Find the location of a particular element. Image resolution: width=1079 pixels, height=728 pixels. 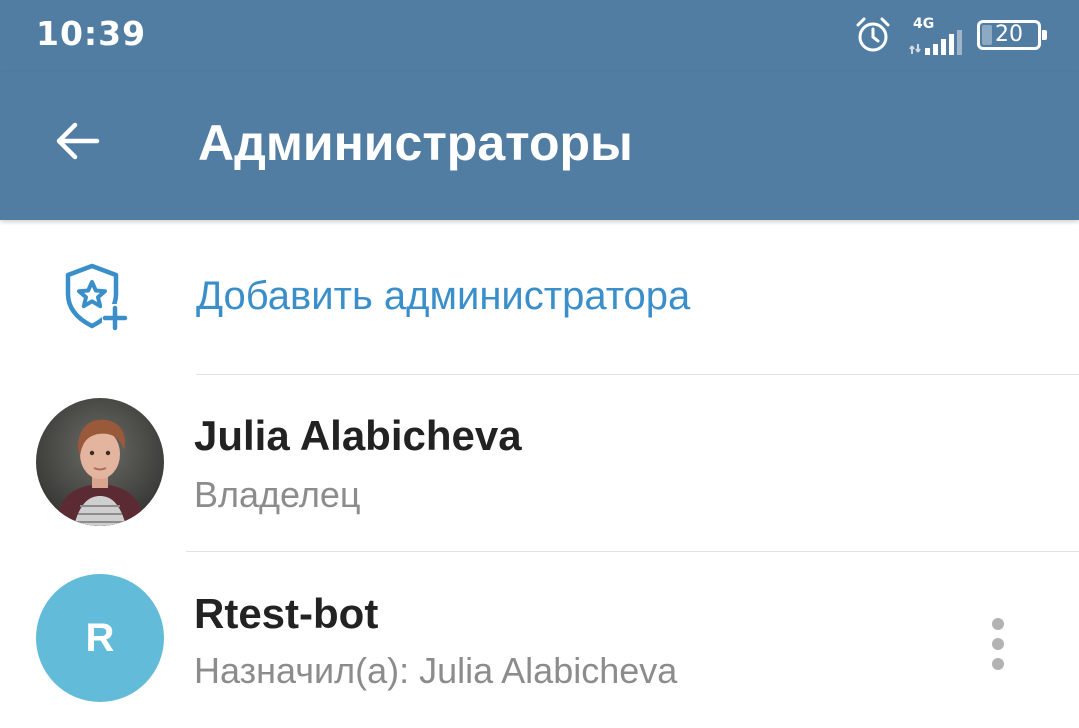

status-time: 10:39 is located at coordinates (91, 33).